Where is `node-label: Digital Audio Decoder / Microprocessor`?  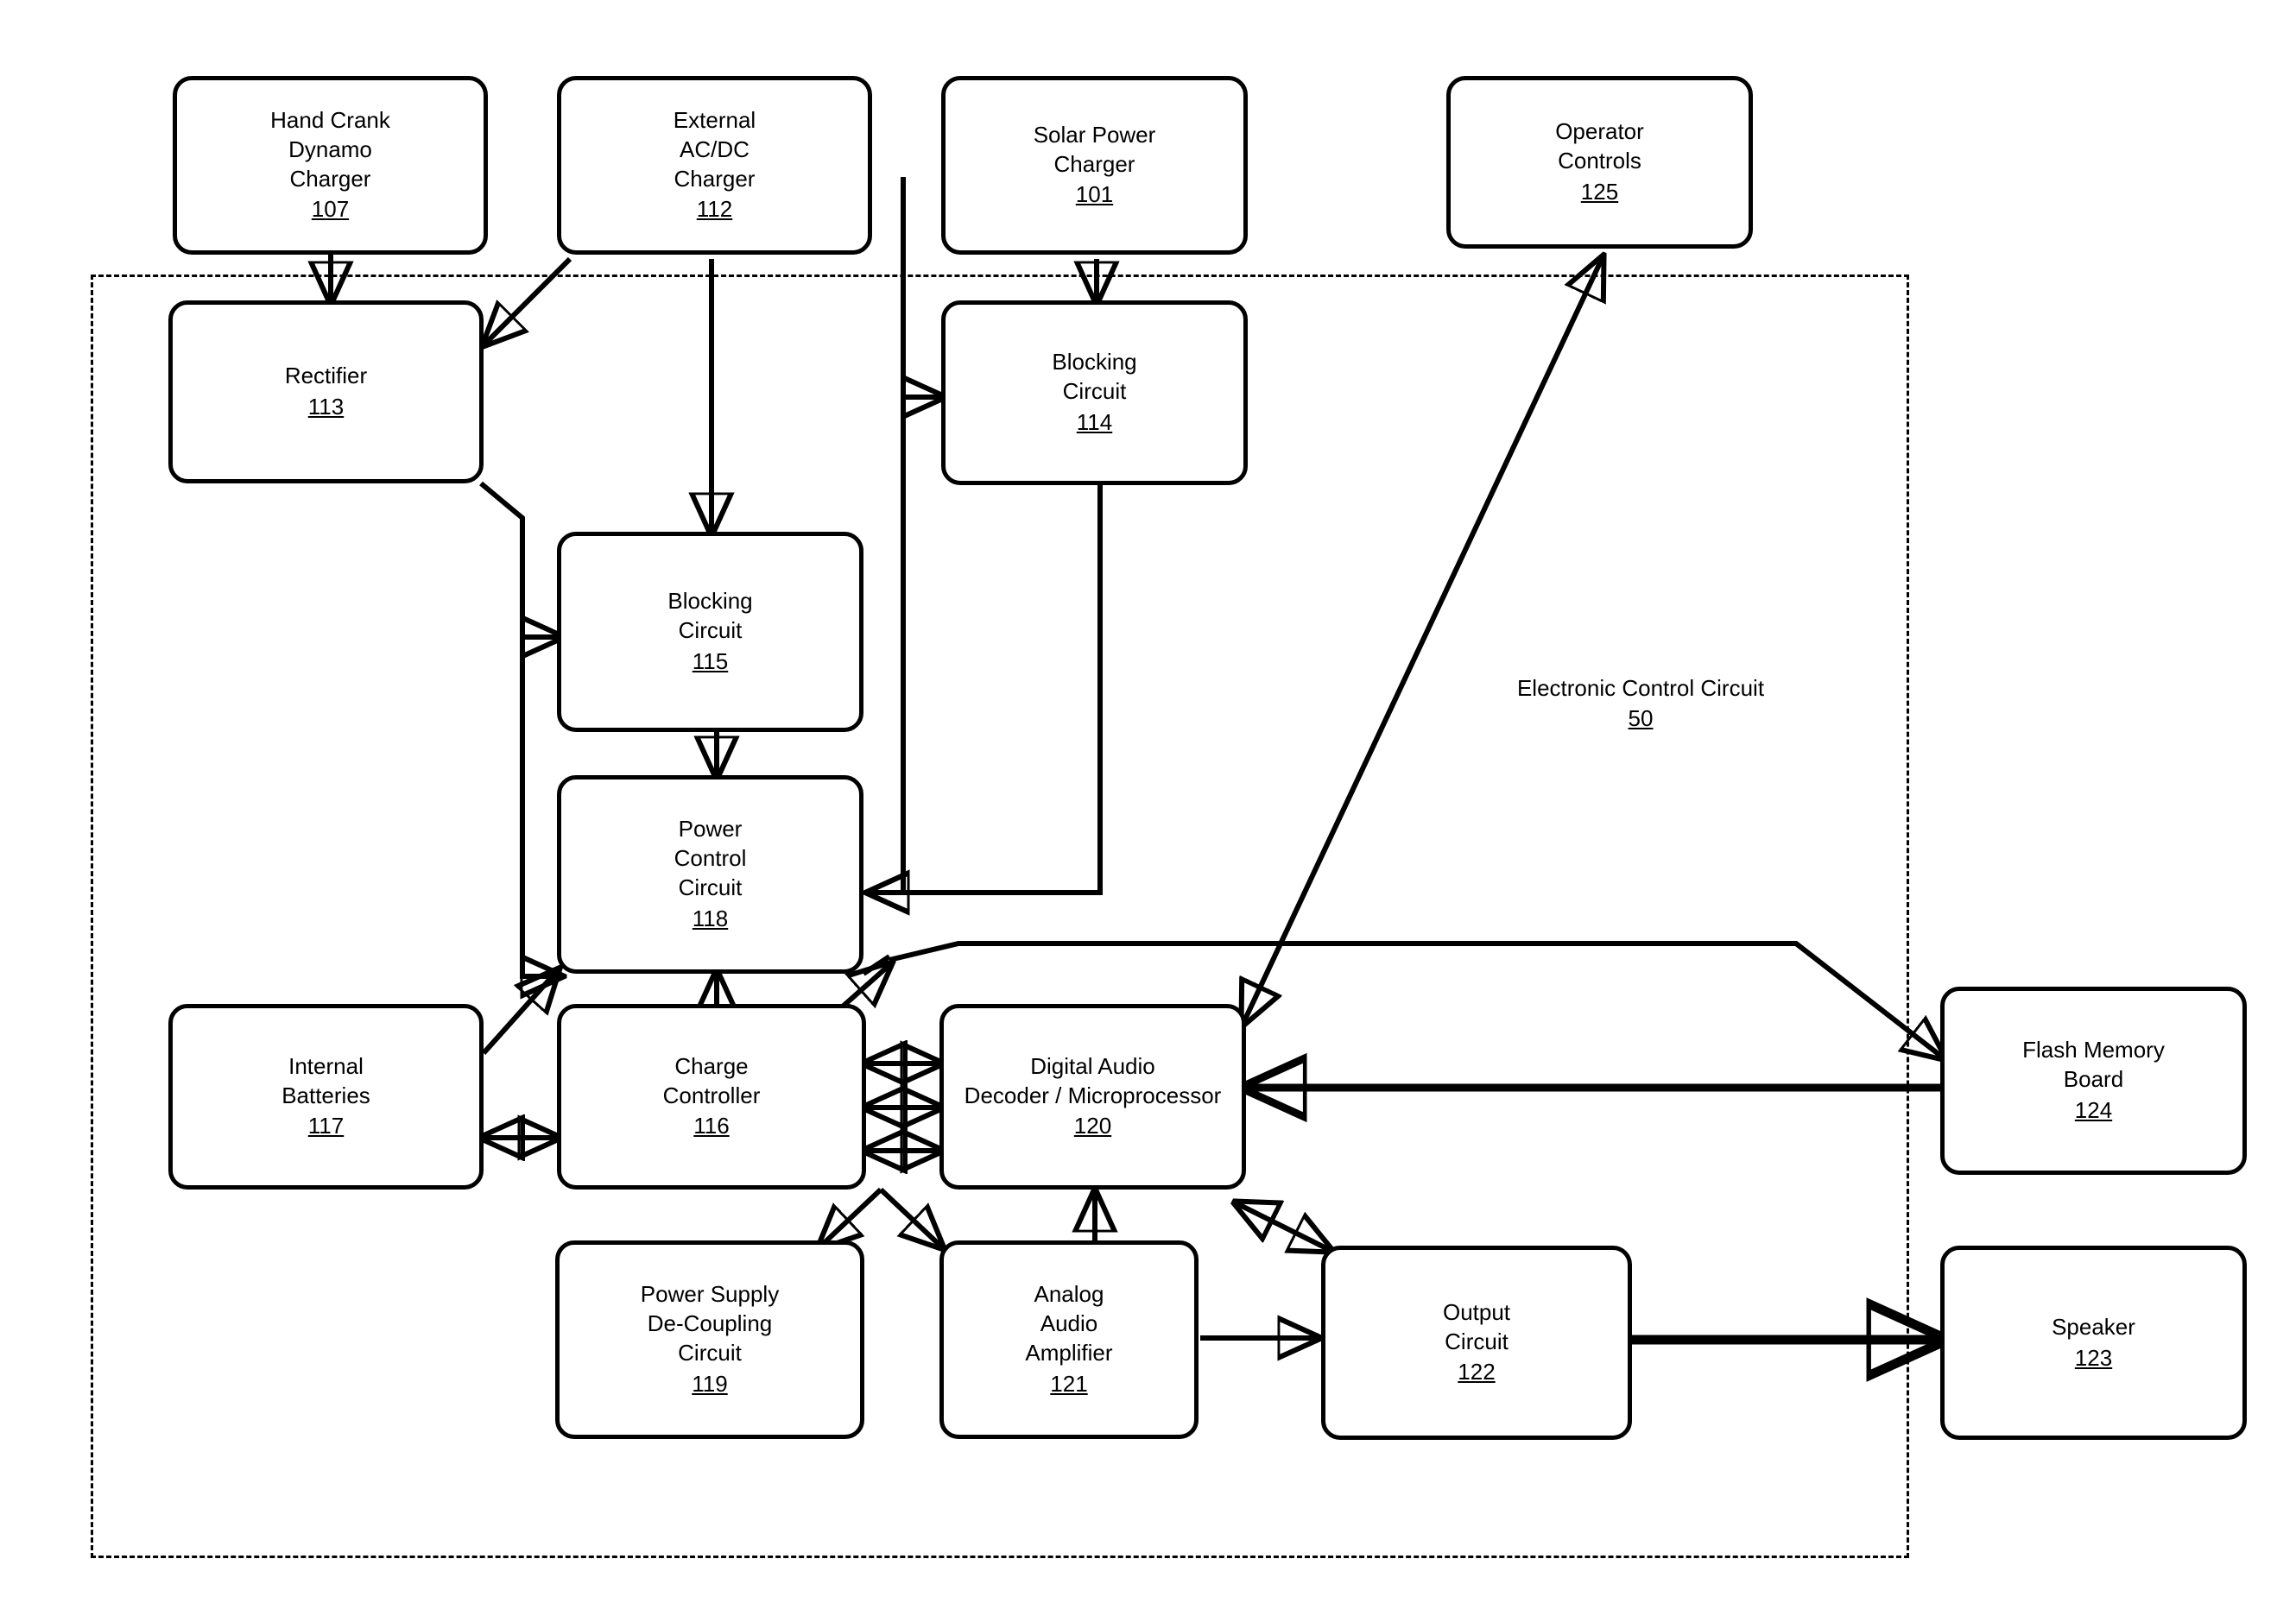
node-label: Digital Audio Decoder / Microprocessor is located at coordinates (1093, 1080).